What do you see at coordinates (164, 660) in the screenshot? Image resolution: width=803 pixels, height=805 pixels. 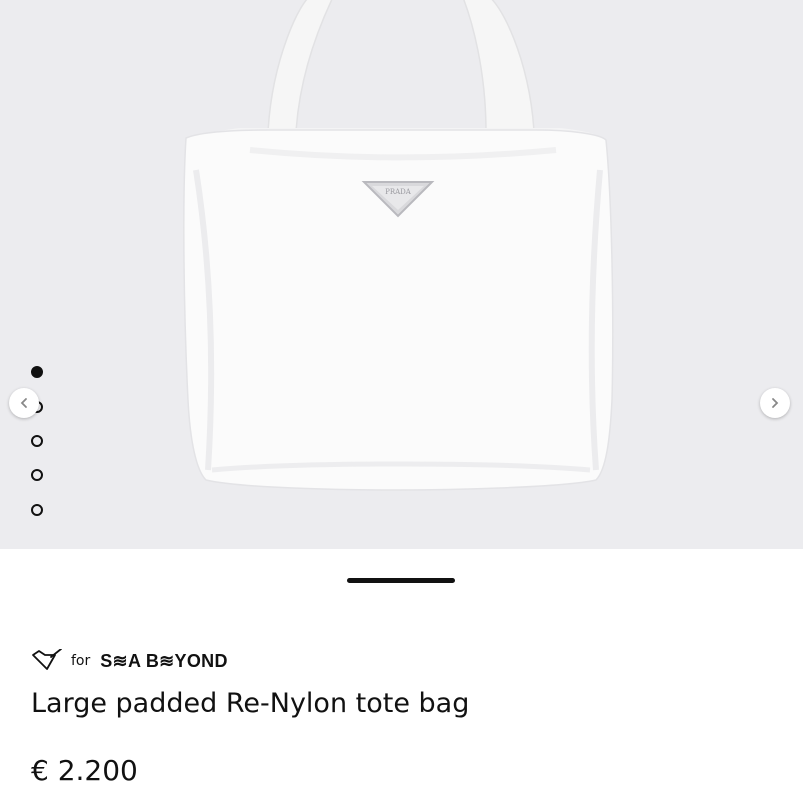 I see `badge-brand: S≋A B≋YOND` at bounding box center [164, 660].